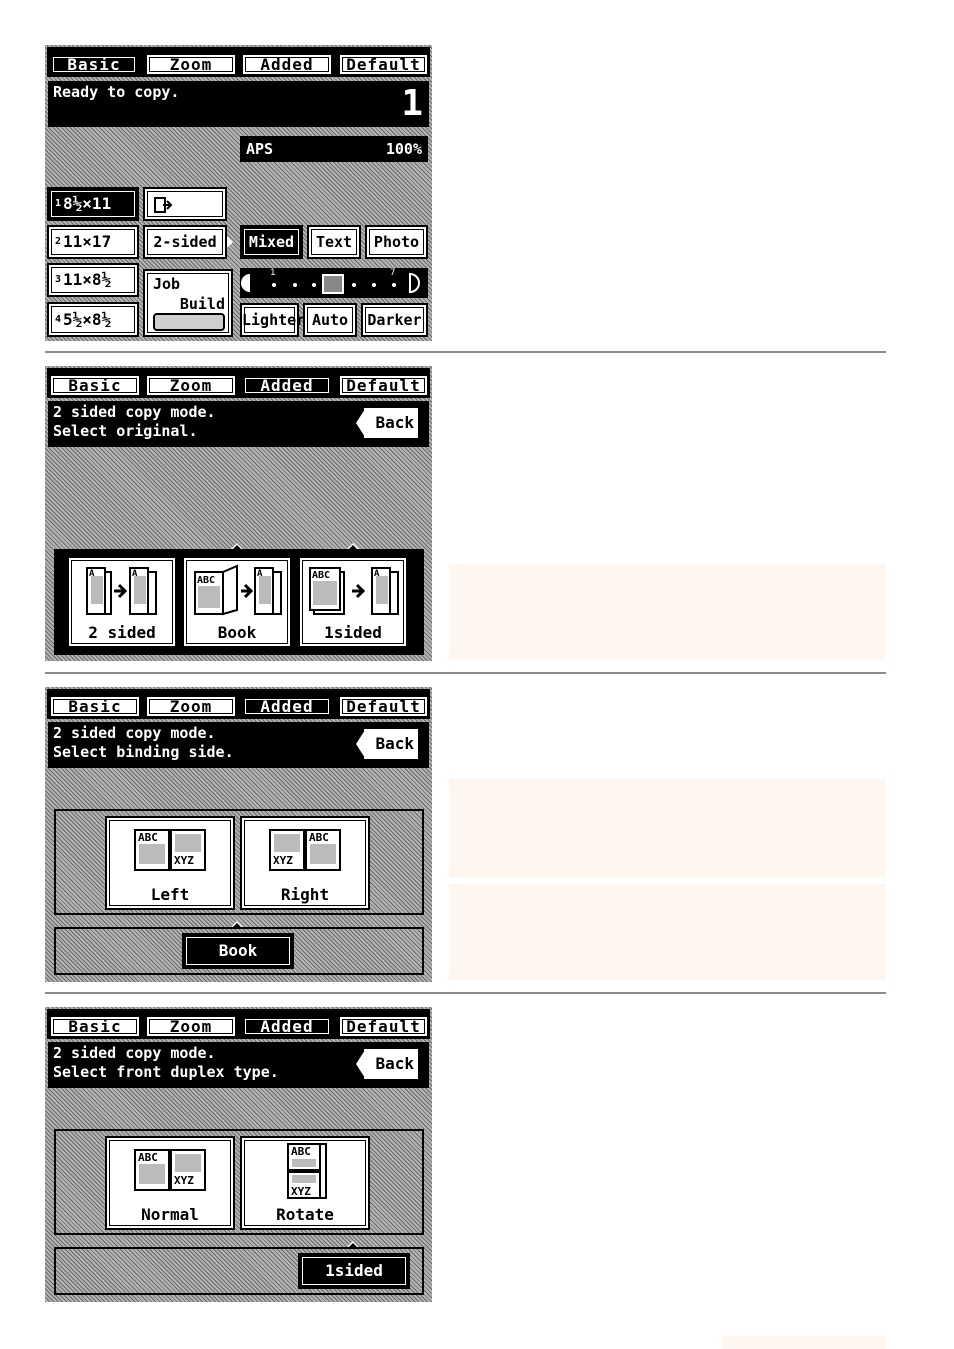  I want to click on original-2-sided-label: 2 sided, so click(122, 632).